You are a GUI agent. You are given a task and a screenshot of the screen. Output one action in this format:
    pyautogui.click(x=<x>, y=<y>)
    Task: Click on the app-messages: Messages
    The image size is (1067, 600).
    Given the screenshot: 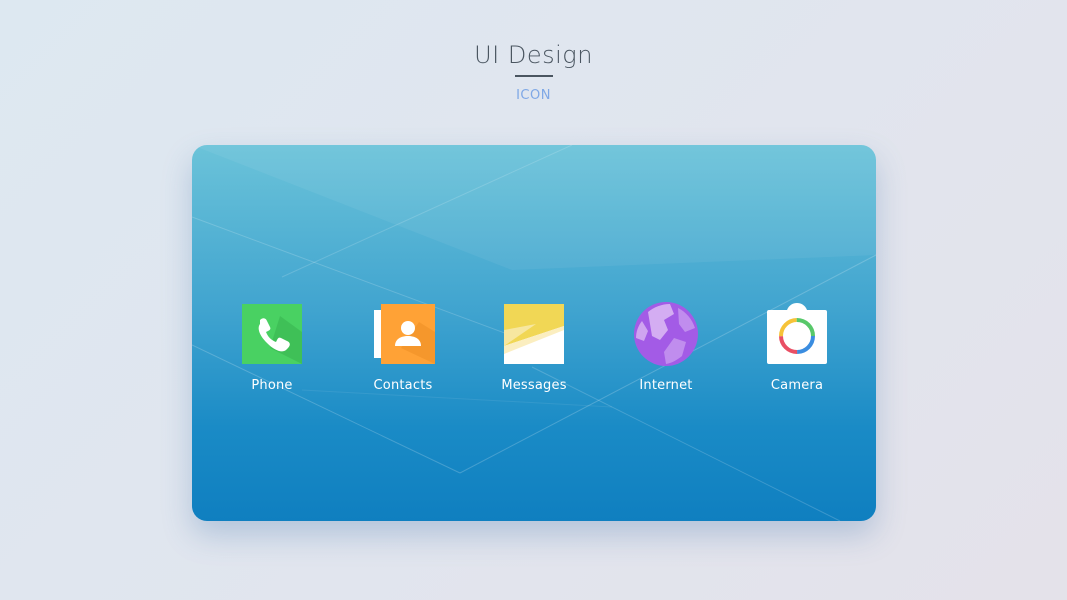 What is the action you would take?
    pyautogui.click(x=534, y=347)
    